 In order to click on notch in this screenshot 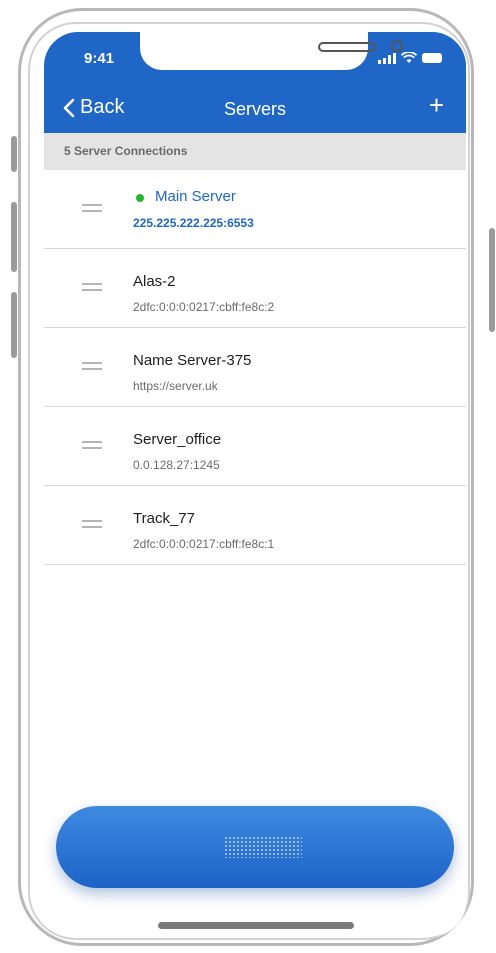, I will do `click(271, 51)`.